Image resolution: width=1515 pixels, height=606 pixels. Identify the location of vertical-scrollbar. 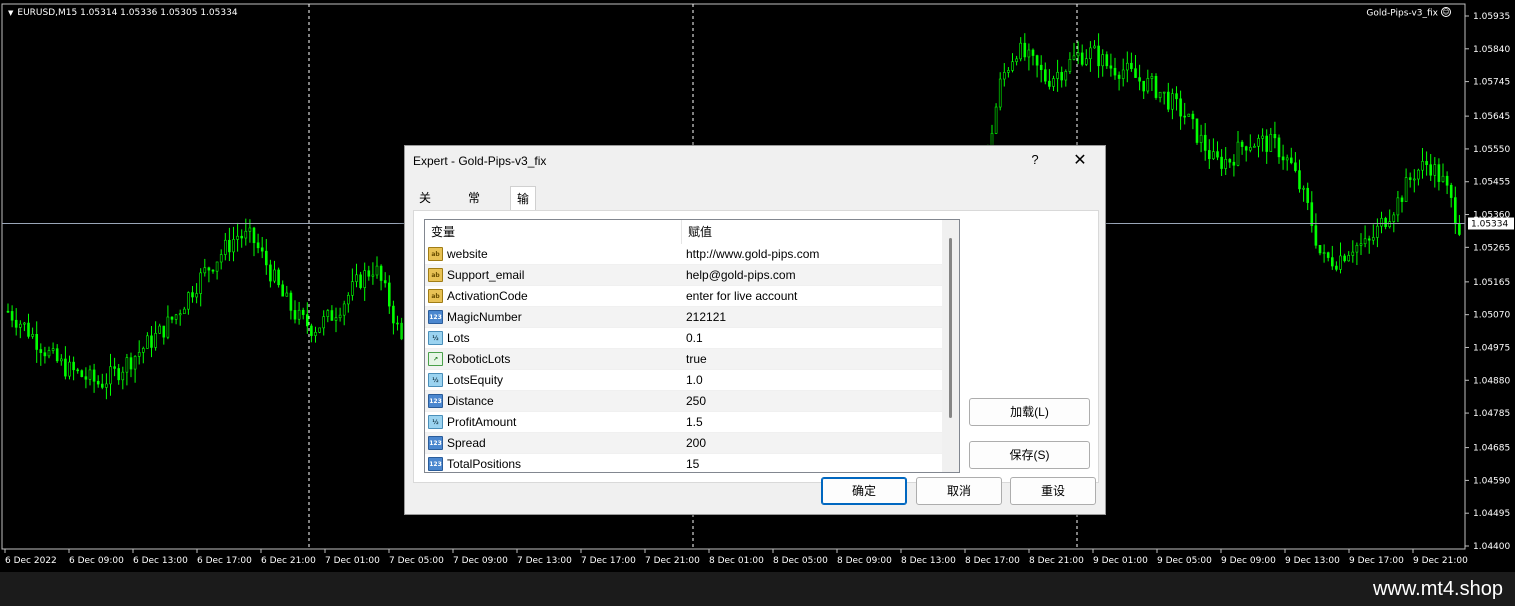
(950, 346).